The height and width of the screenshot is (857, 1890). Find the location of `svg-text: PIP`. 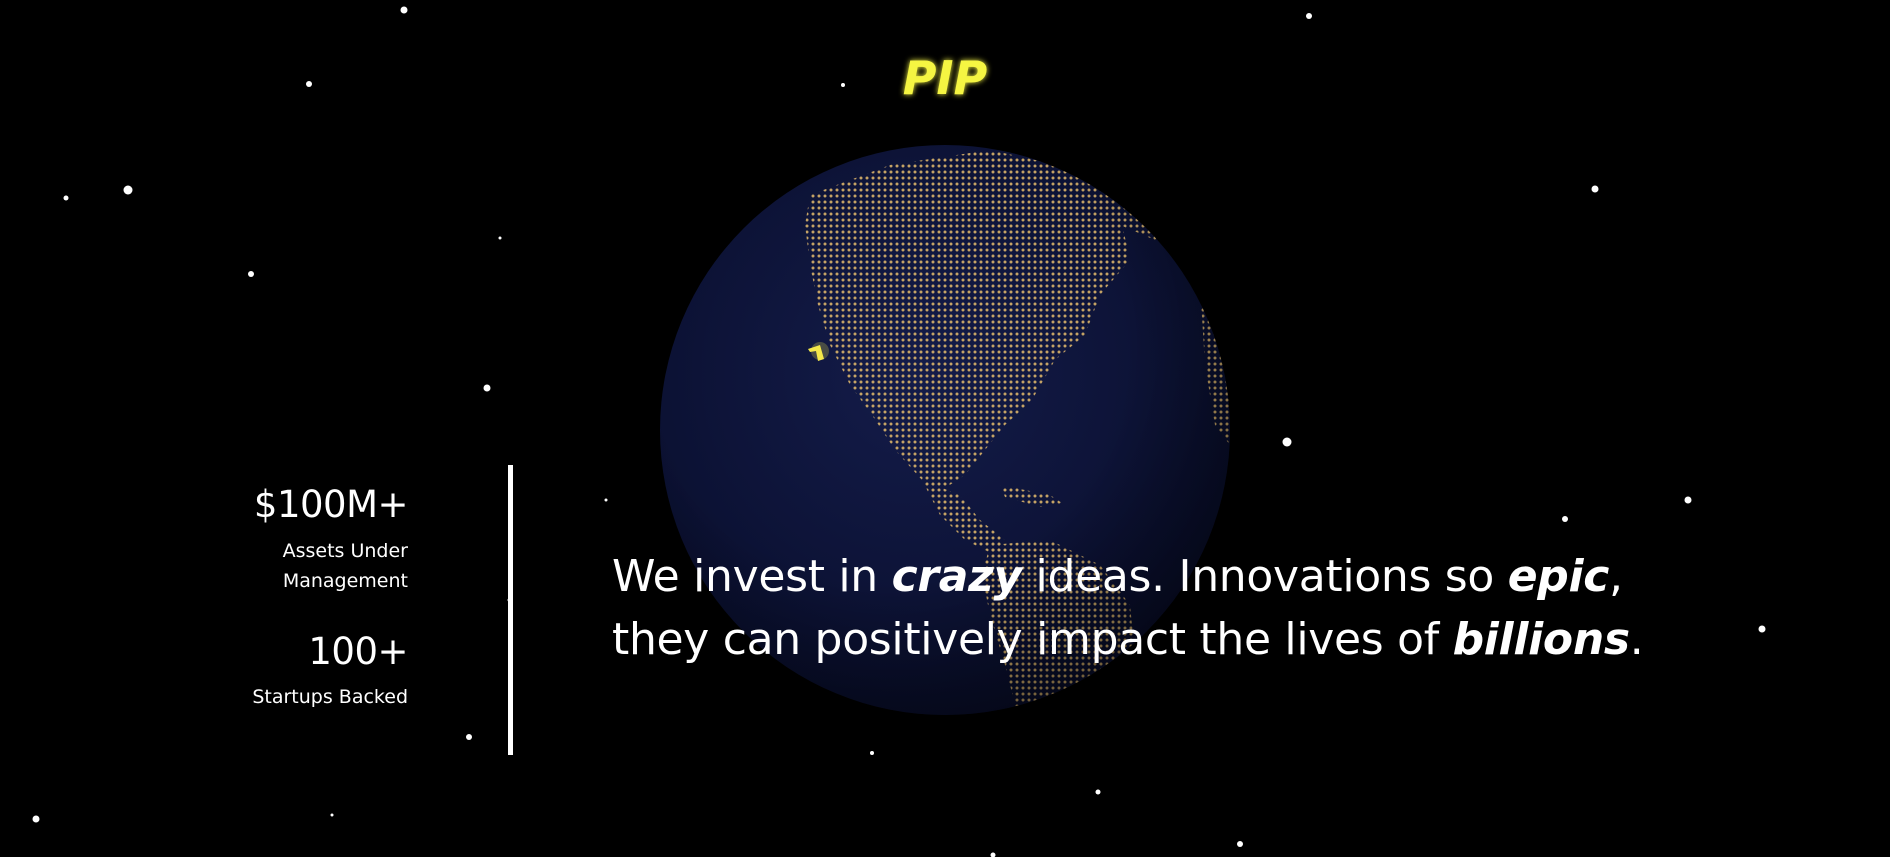

svg-text: PIP is located at coordinates (945, 76).